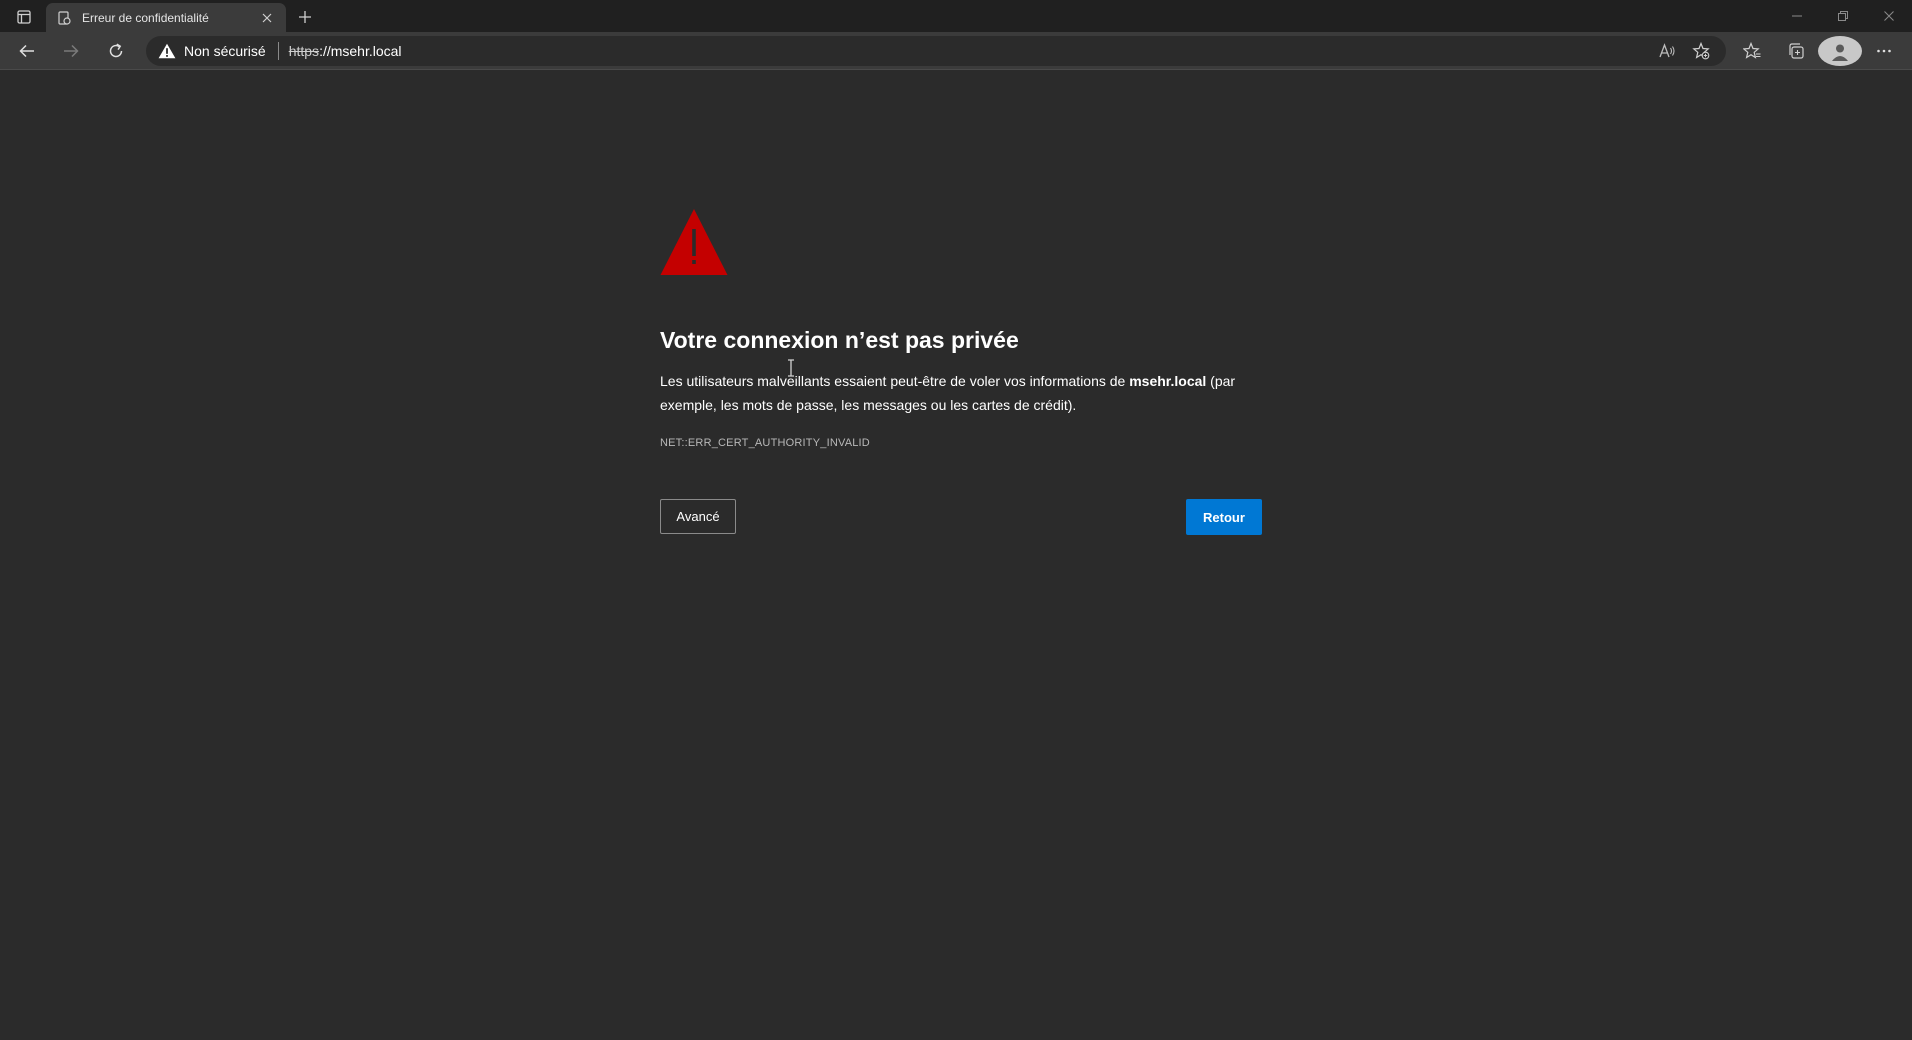 Image resolution: width=1912 pixels, height=1040 pixels. Describe the element at coordinates (1224, 517) in the screenshot. I see `back-to-safety-button: Retour` at that location.